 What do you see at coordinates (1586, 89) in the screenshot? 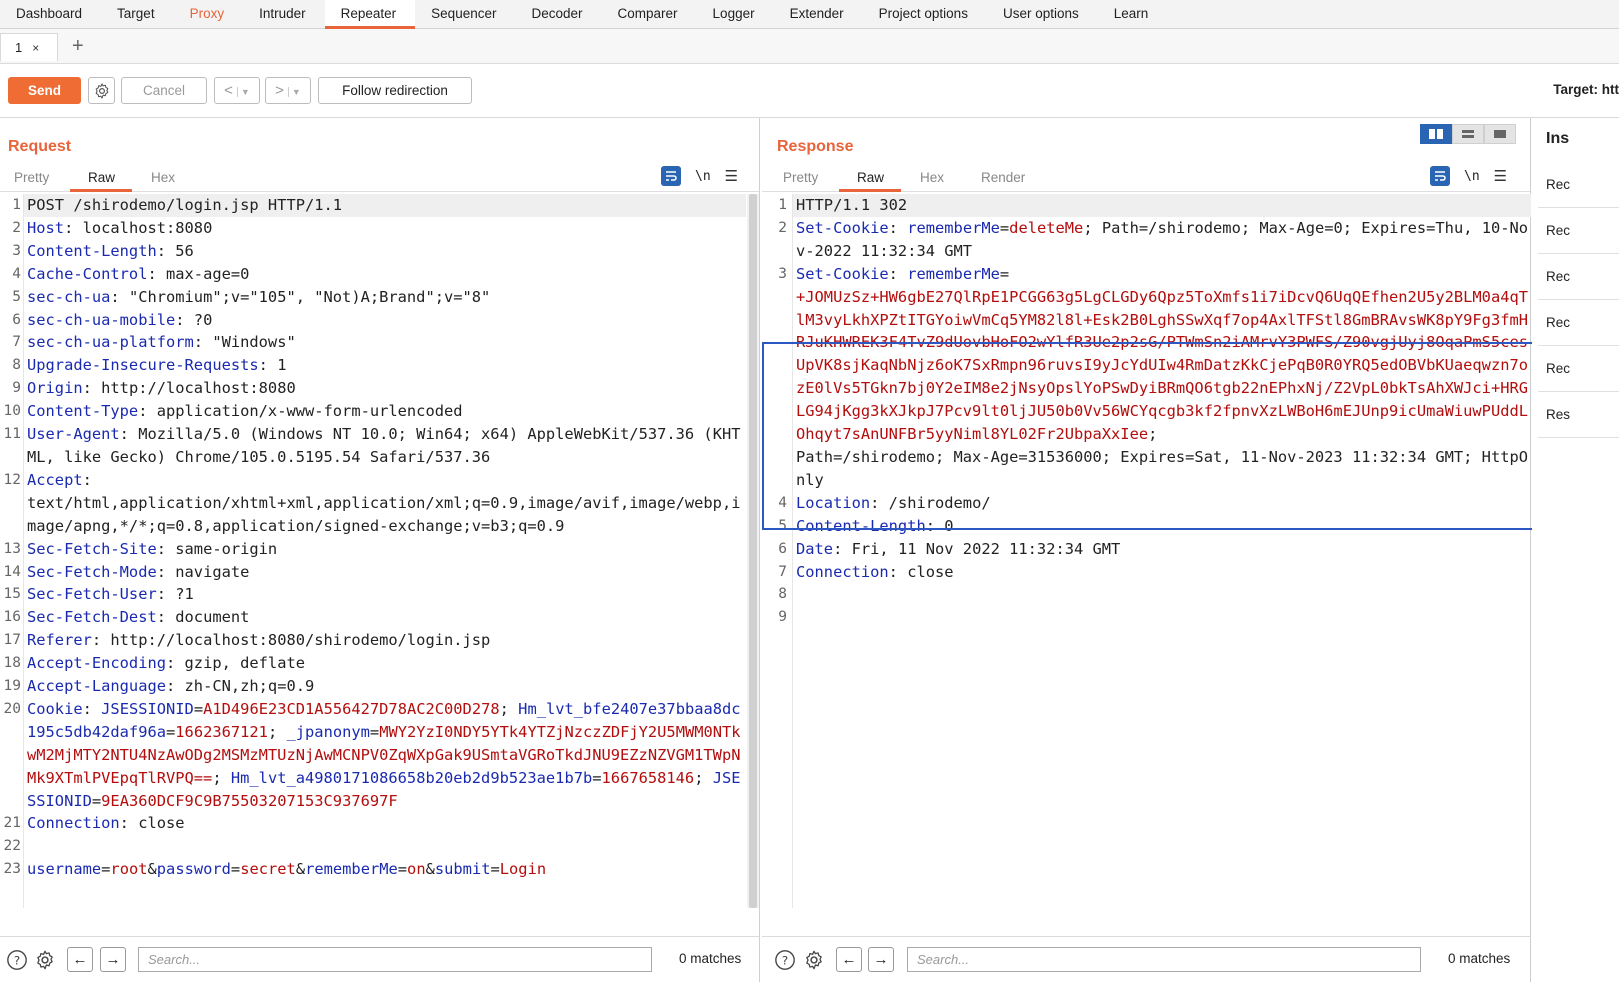
I see `target-label: Target: htt` at bounding box center [1586, 89].